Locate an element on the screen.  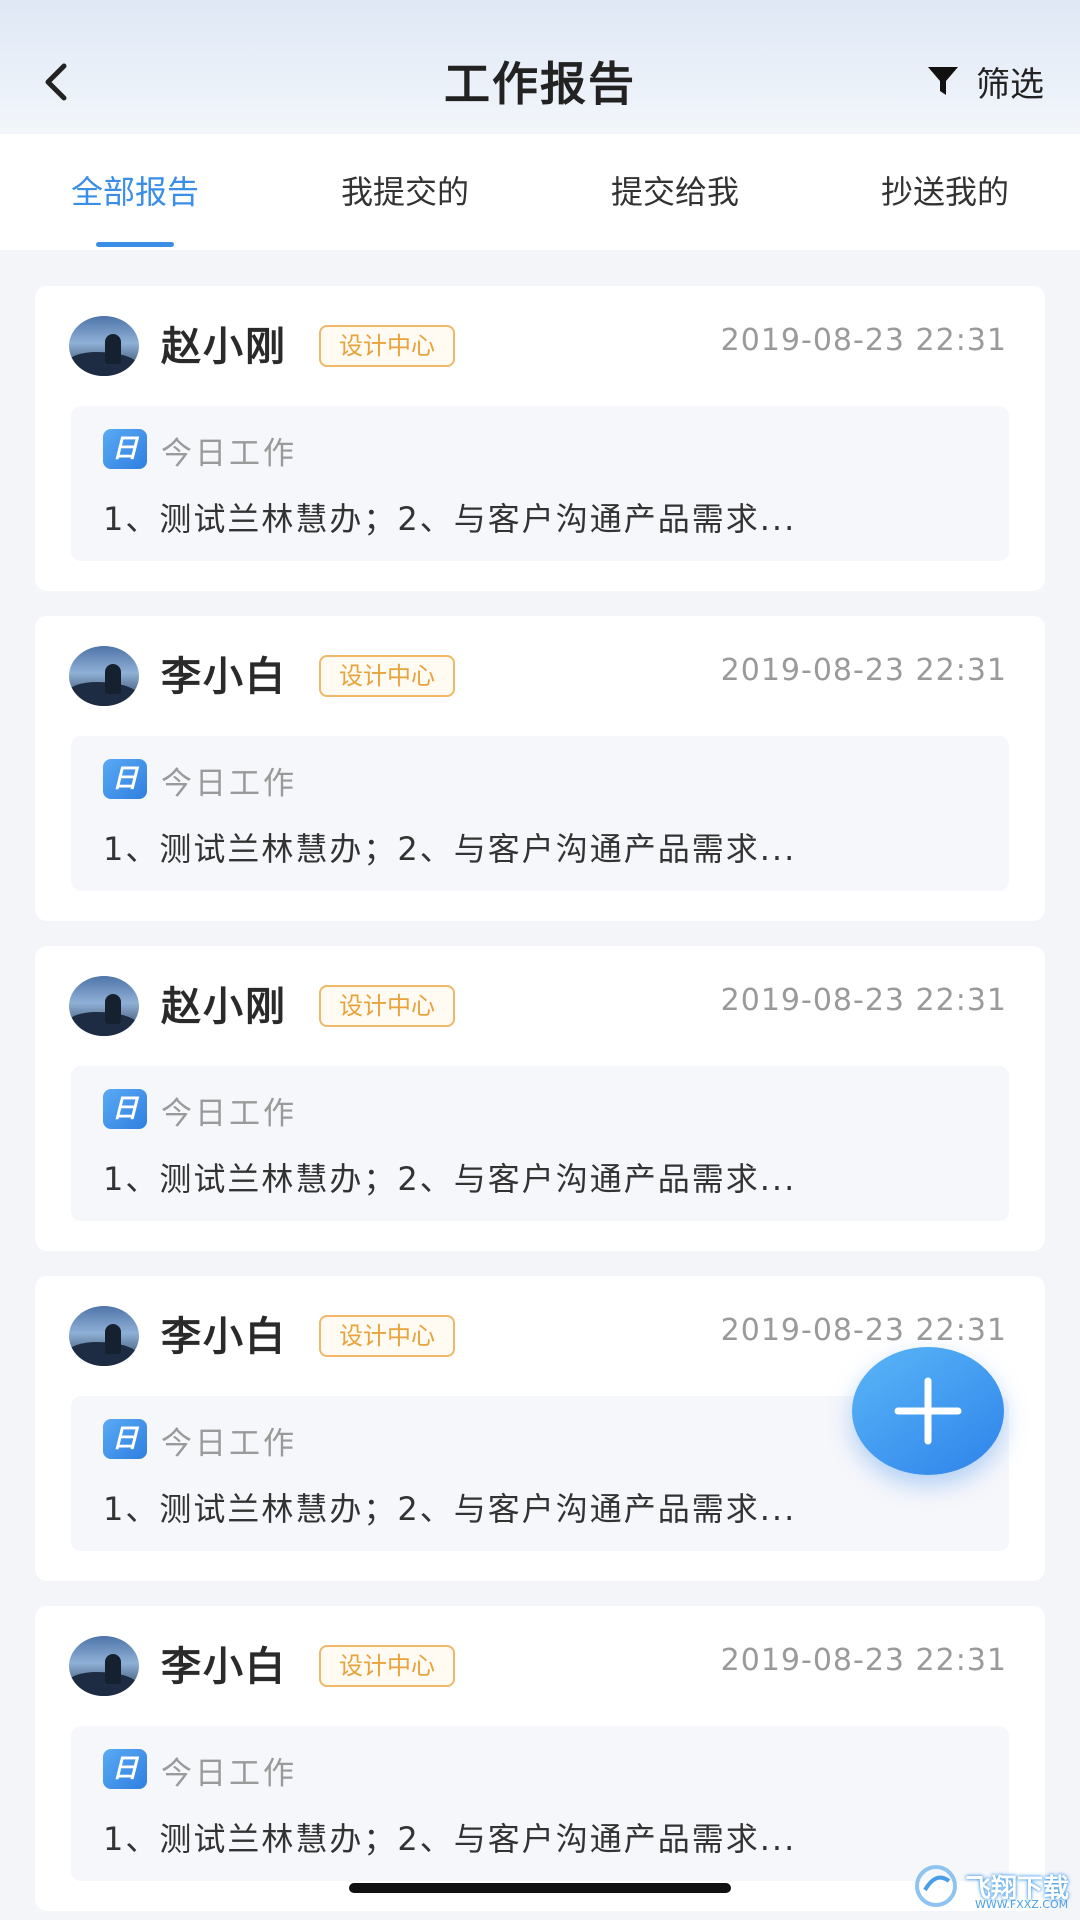
app-header: 工作报告 筛选 is located at coordinates (540, 67).